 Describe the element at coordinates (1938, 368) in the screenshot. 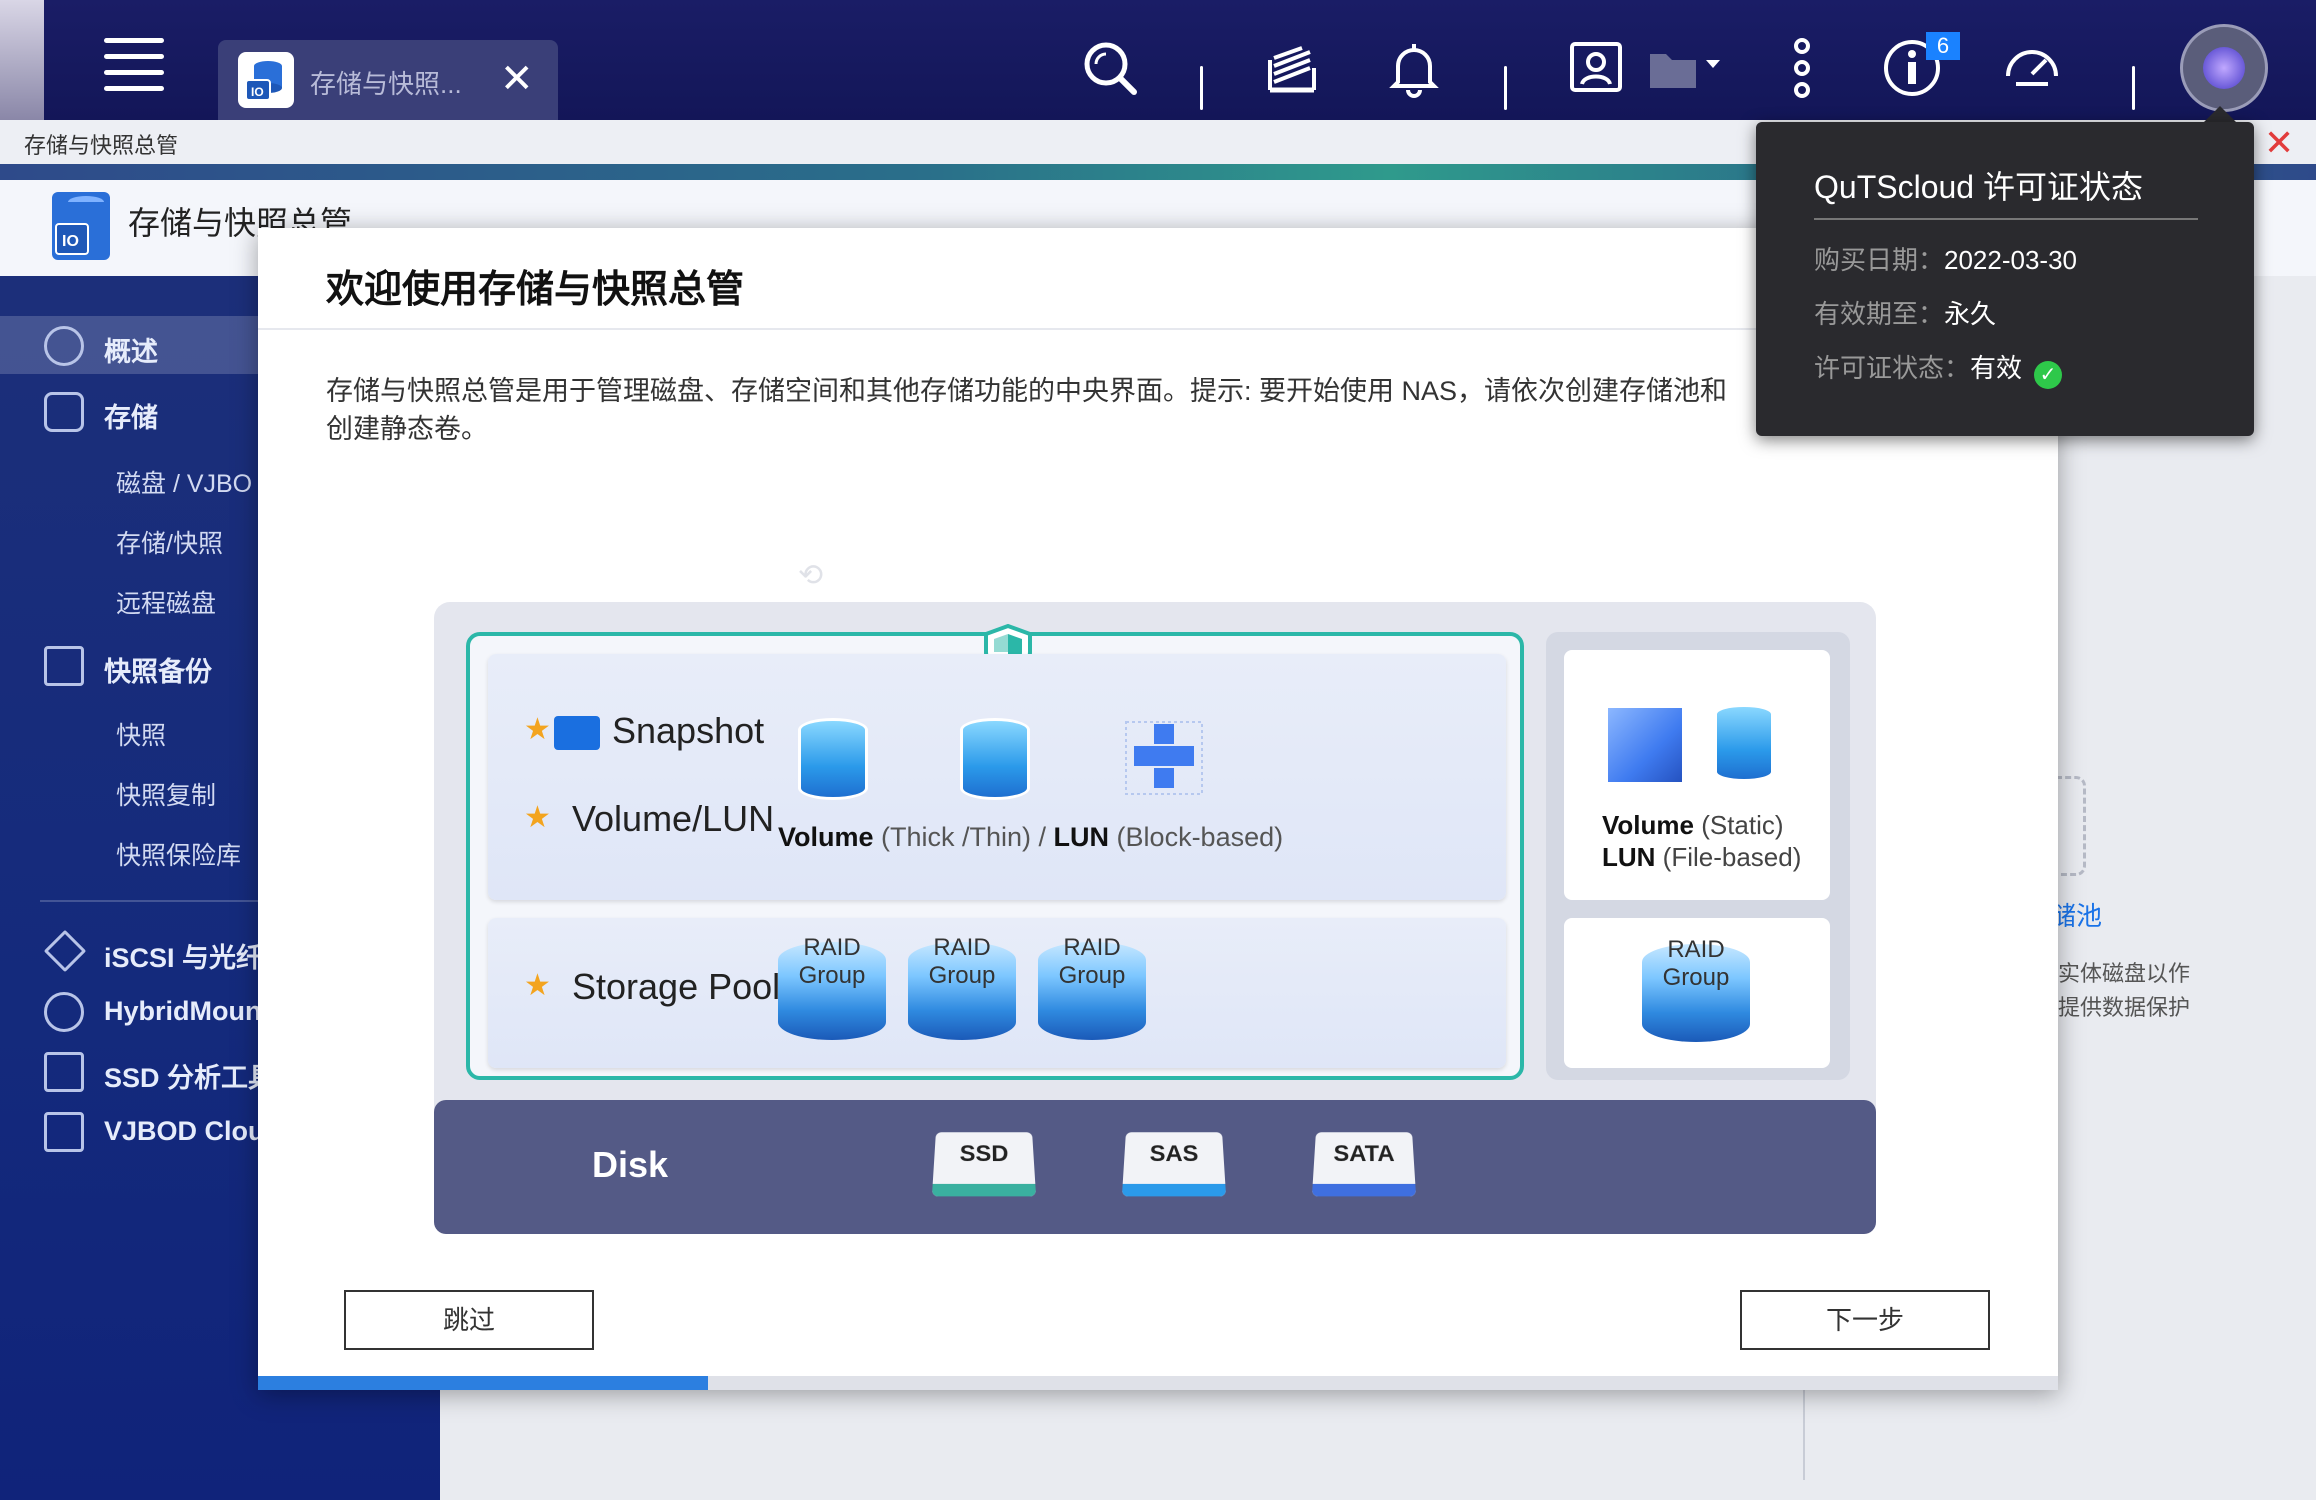

I see `license-status-row: 许可证状态：有效 ✓` at that location.